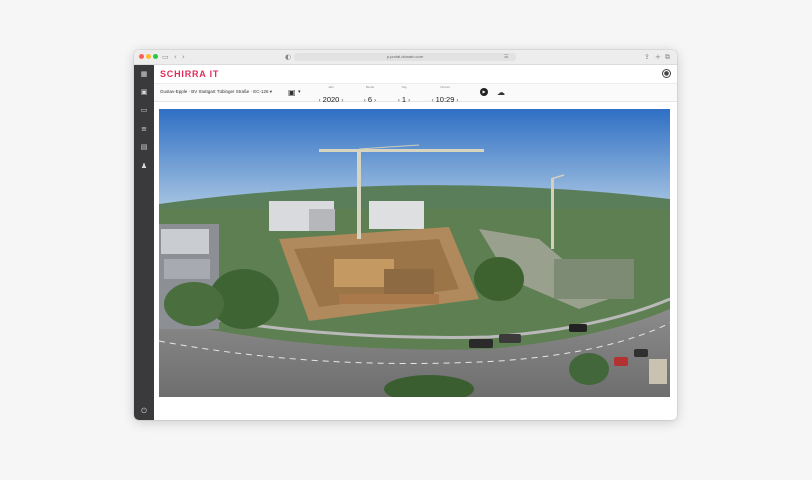  Describe the element at coordinates (144, 92) in the screenshot. I see `camera-icon: ▣` at that location.